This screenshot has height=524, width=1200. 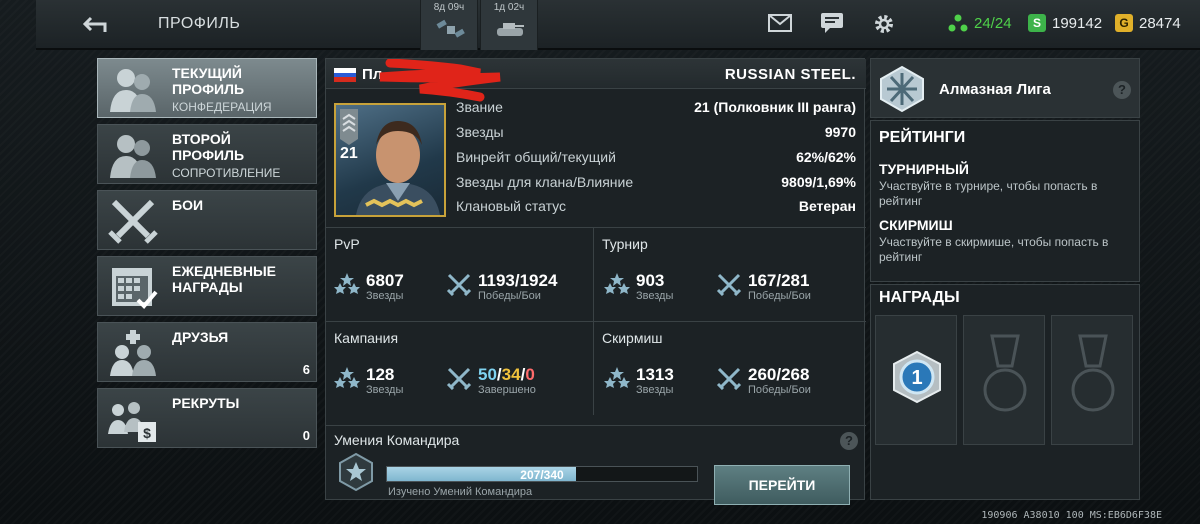 I want to click on stat-value: 9809/1,69%, so click(x=818, y=182).